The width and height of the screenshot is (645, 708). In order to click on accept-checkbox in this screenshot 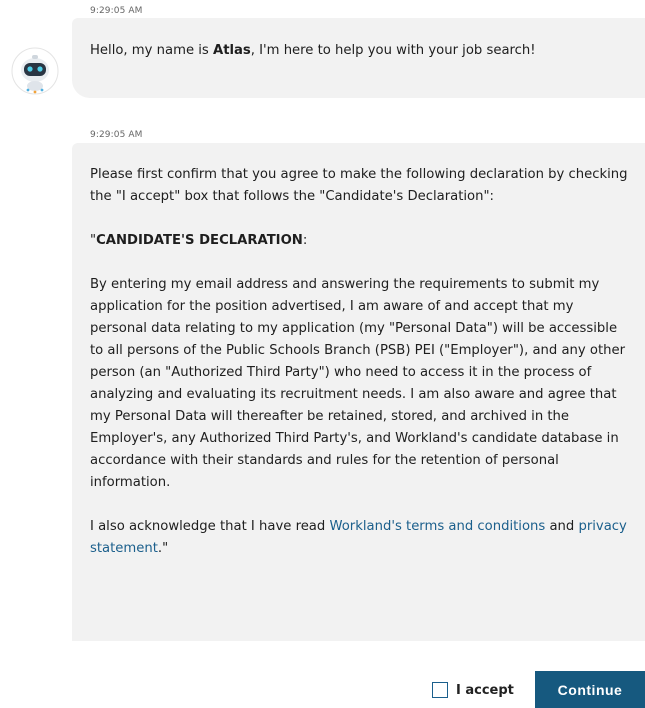, I will do `click(440, 690)`.